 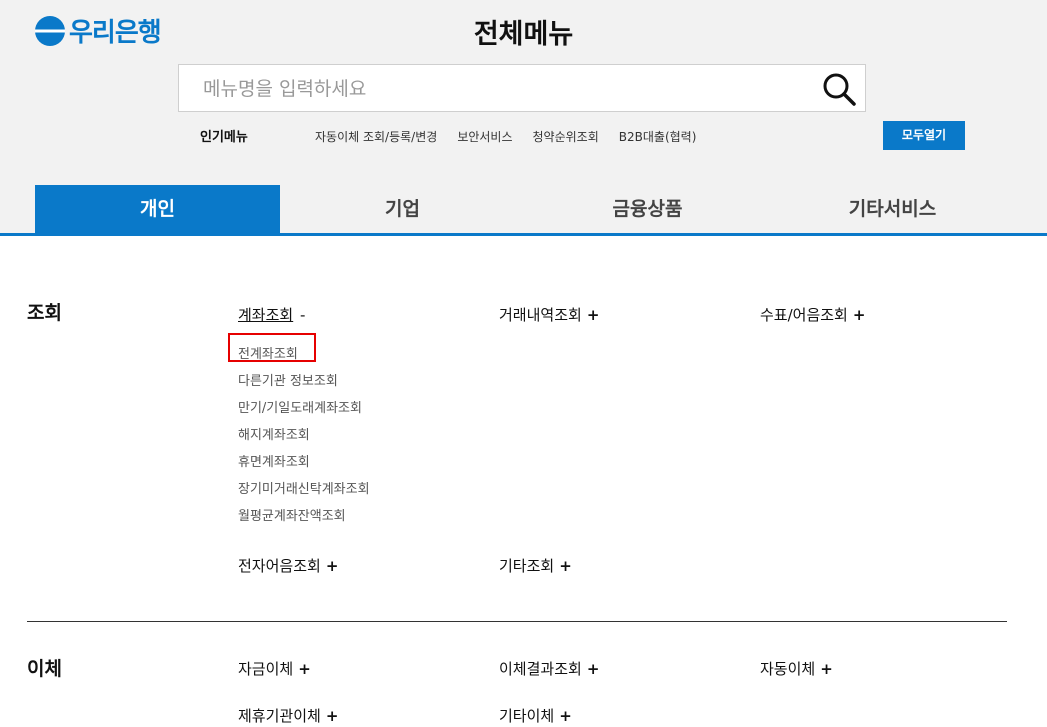 I want to click on search-box, so click(x=522, y=88).